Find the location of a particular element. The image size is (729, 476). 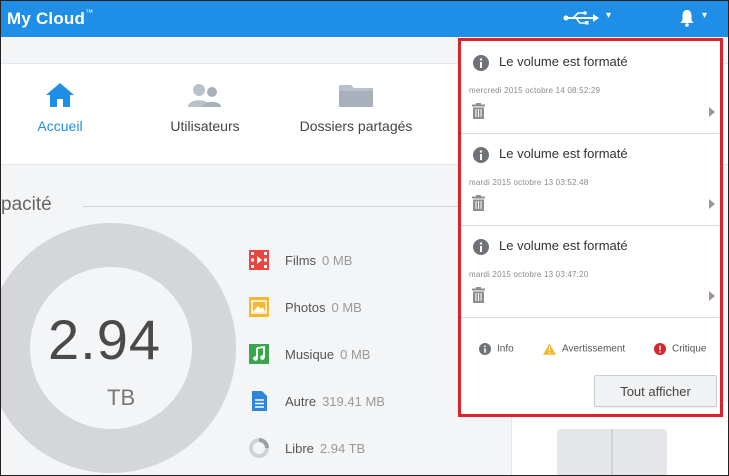

nav-label: Accueil is located at coordinates (60, 126).